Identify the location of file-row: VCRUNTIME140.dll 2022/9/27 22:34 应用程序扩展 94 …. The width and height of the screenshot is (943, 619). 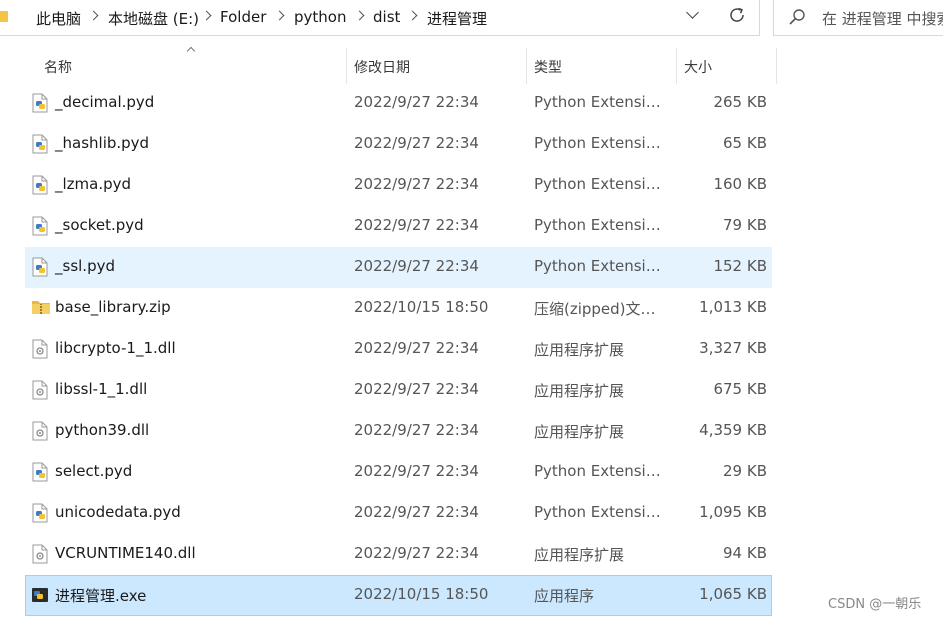
(398, 554).